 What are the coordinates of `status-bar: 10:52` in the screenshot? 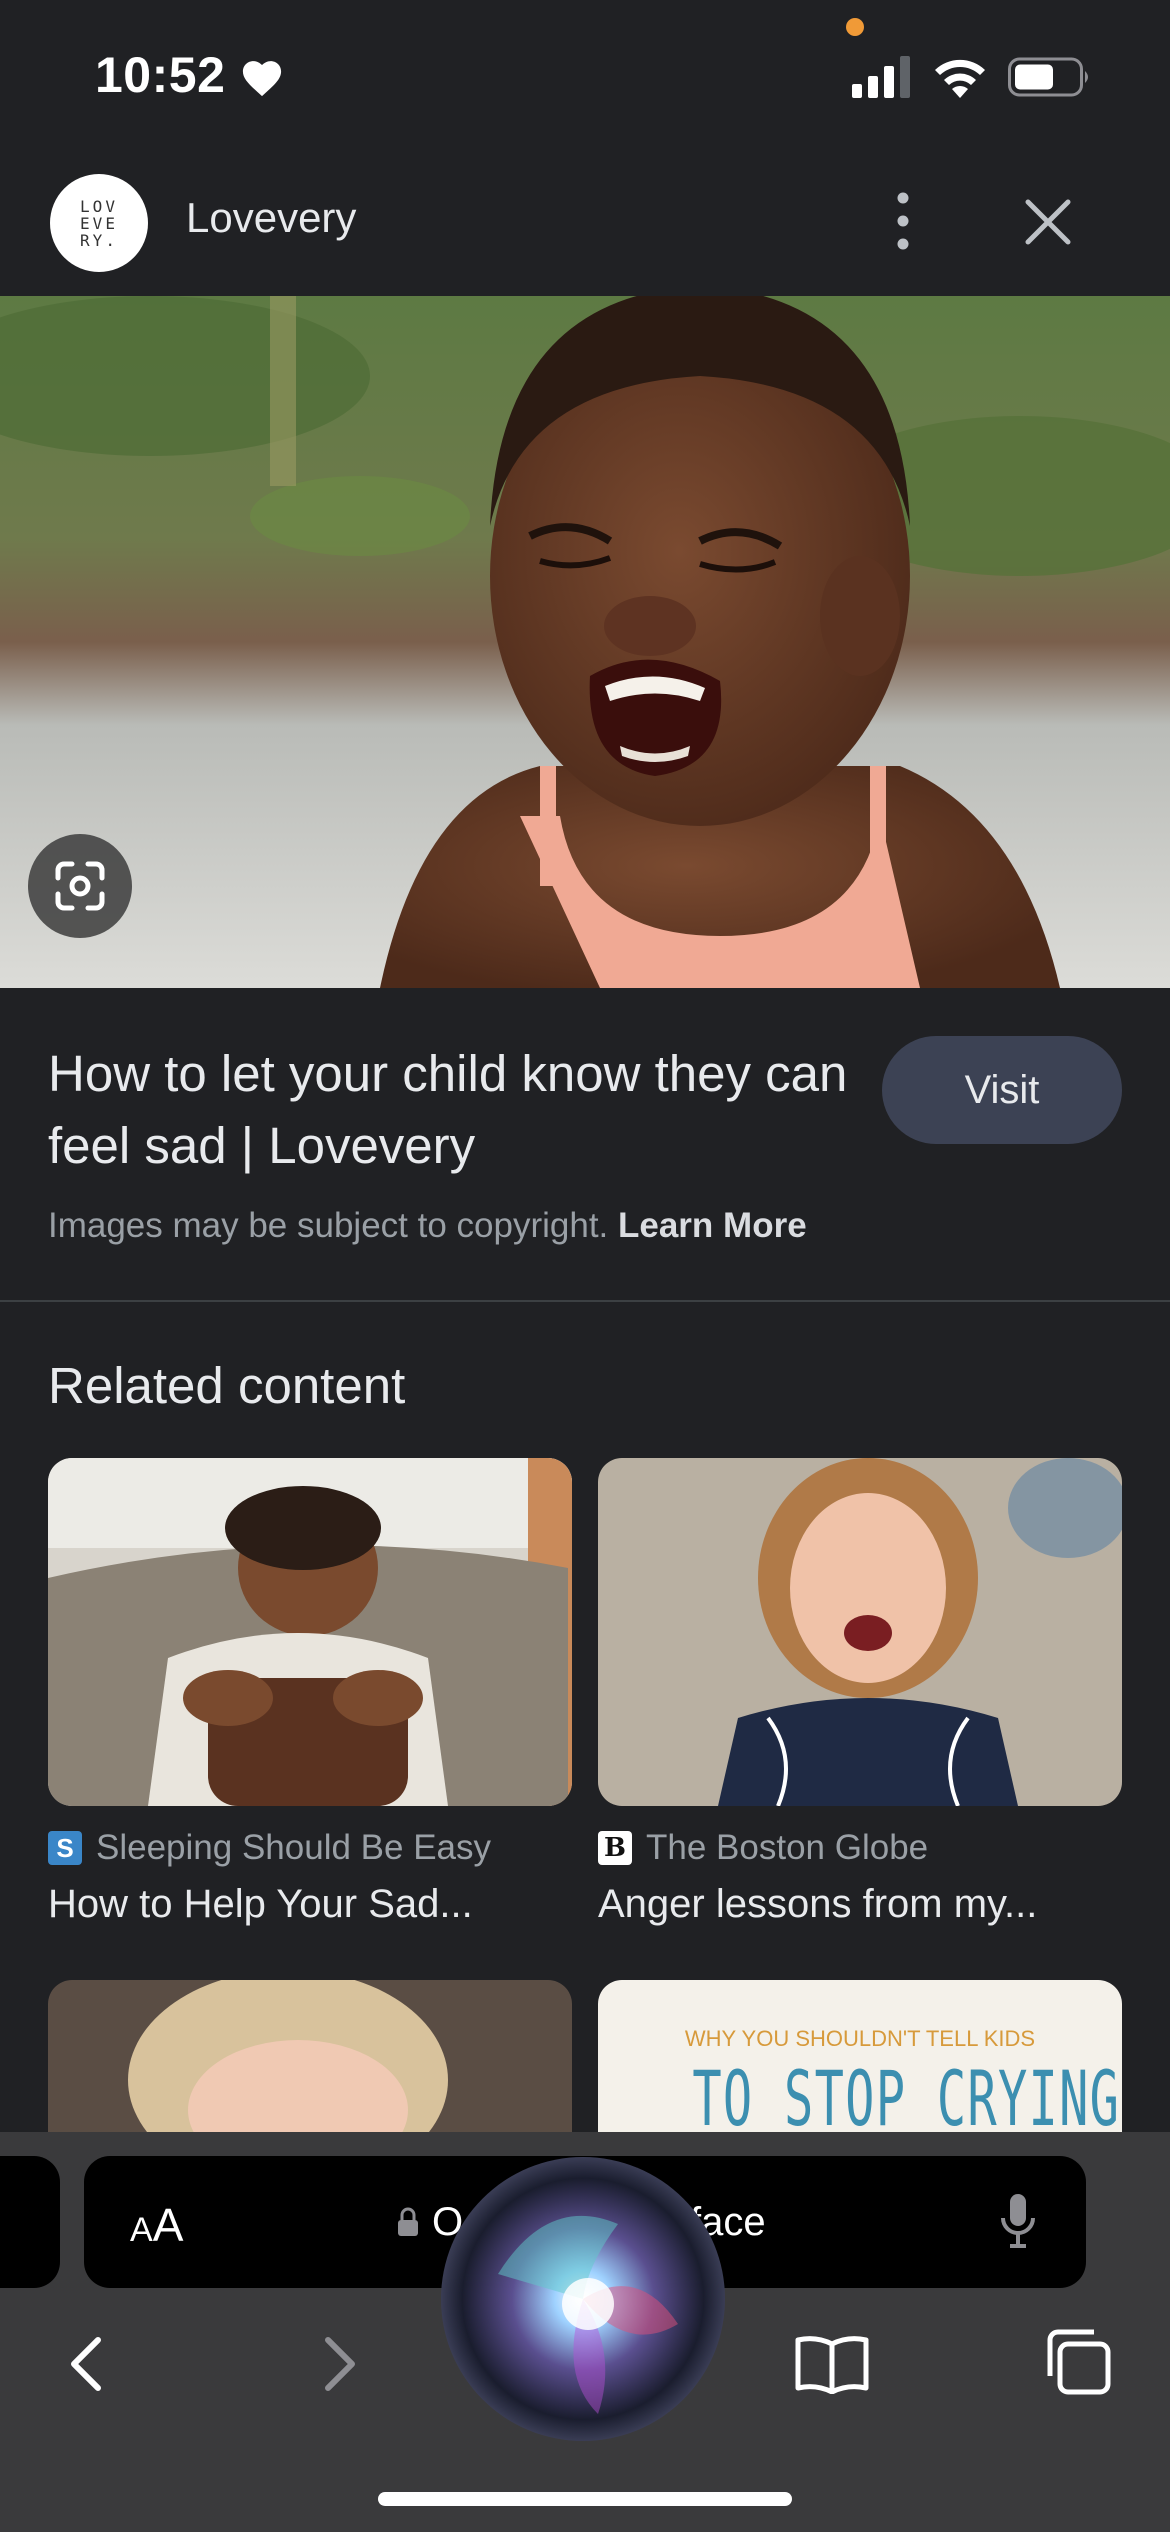 It's located at (585, 75).